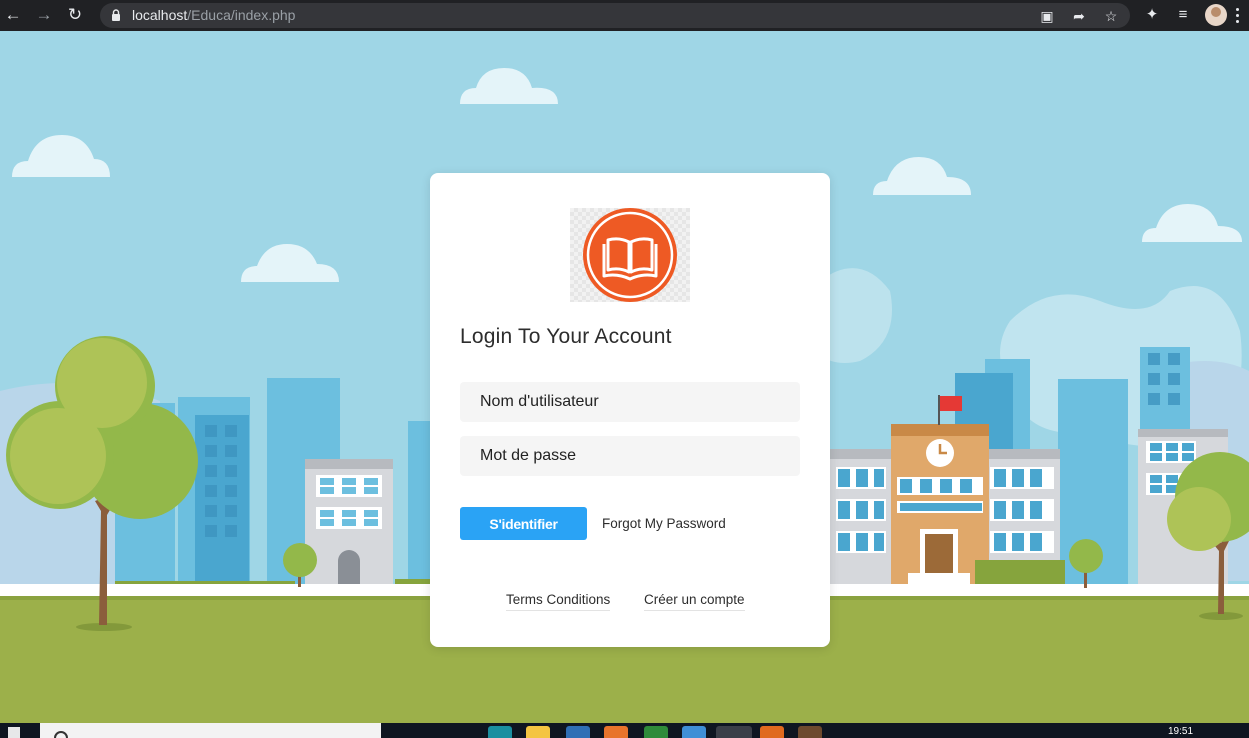  Describe the element at coordinates (1111, 16) in the screenshot. I see `bookmark-star-icon: ☆` at that location.